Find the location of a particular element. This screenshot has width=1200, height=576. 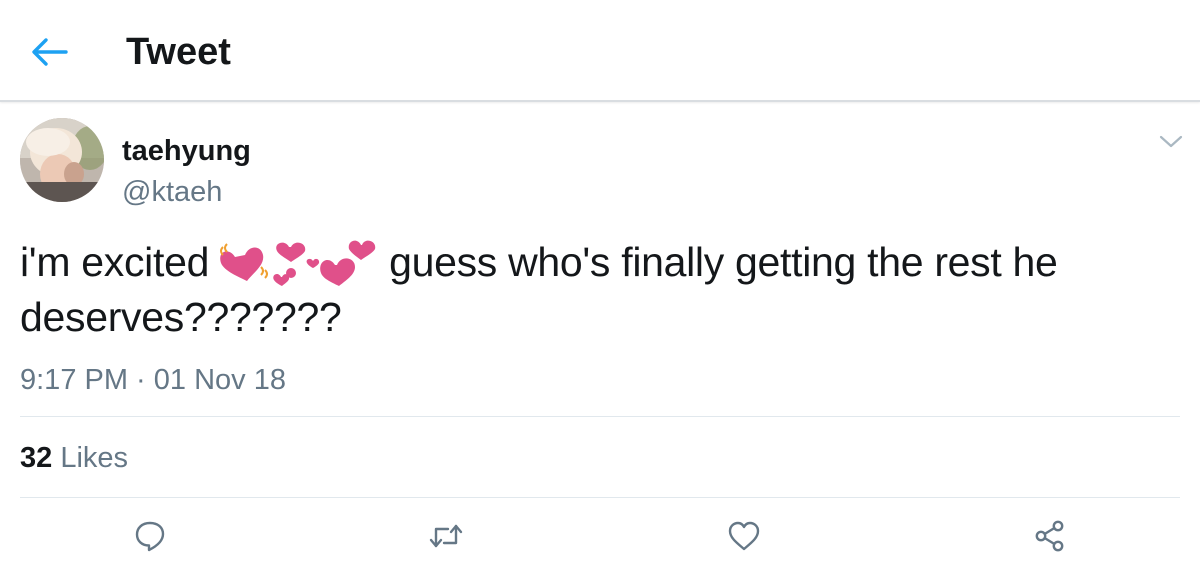

author-handle: @ktaeh is located at coordinates (172, 192).